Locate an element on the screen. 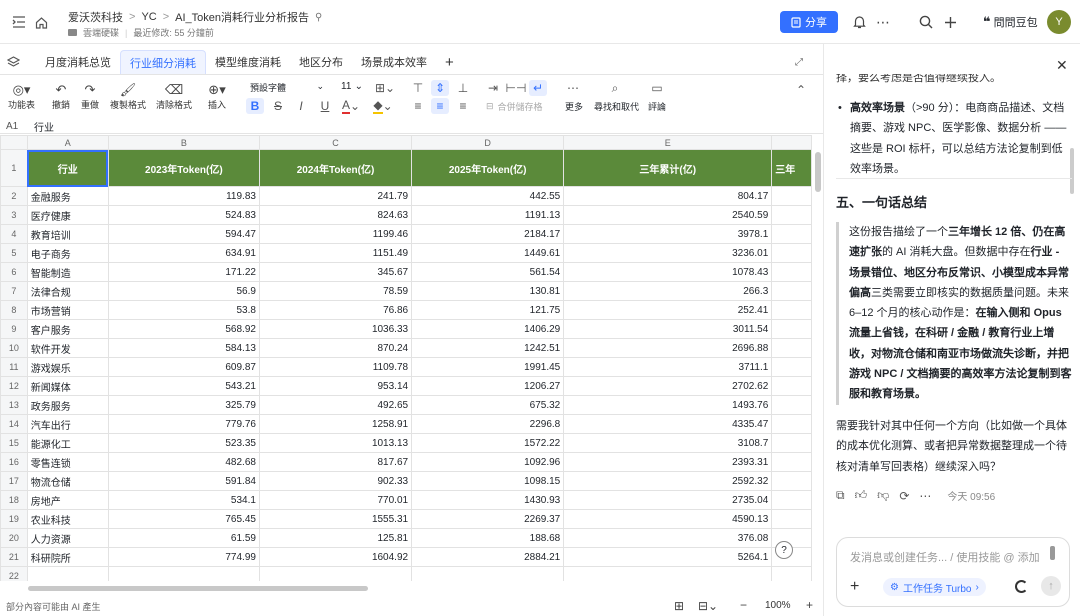  insert-button: ⊕▾ 插入 is located at coordinates (217, 96).